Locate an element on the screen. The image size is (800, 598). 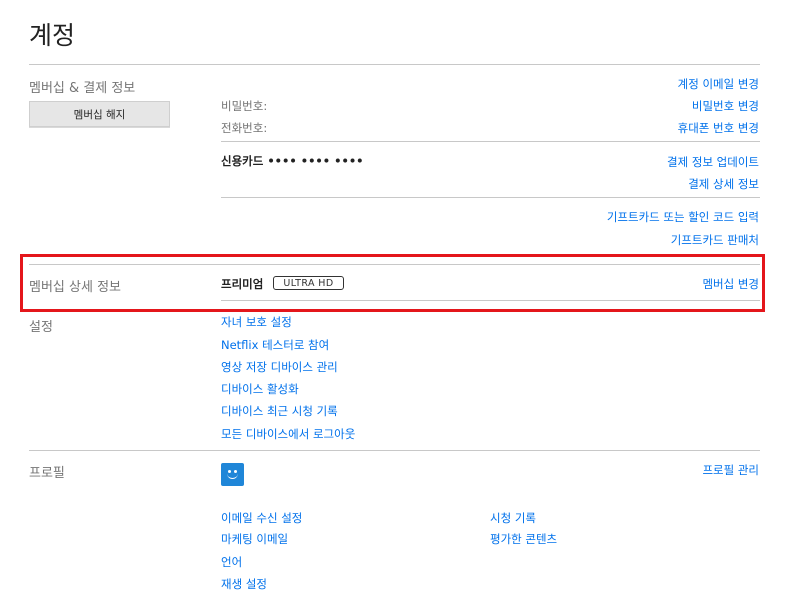
playback-settings-link: 재생 설정 is located at coordinates (244, 584).